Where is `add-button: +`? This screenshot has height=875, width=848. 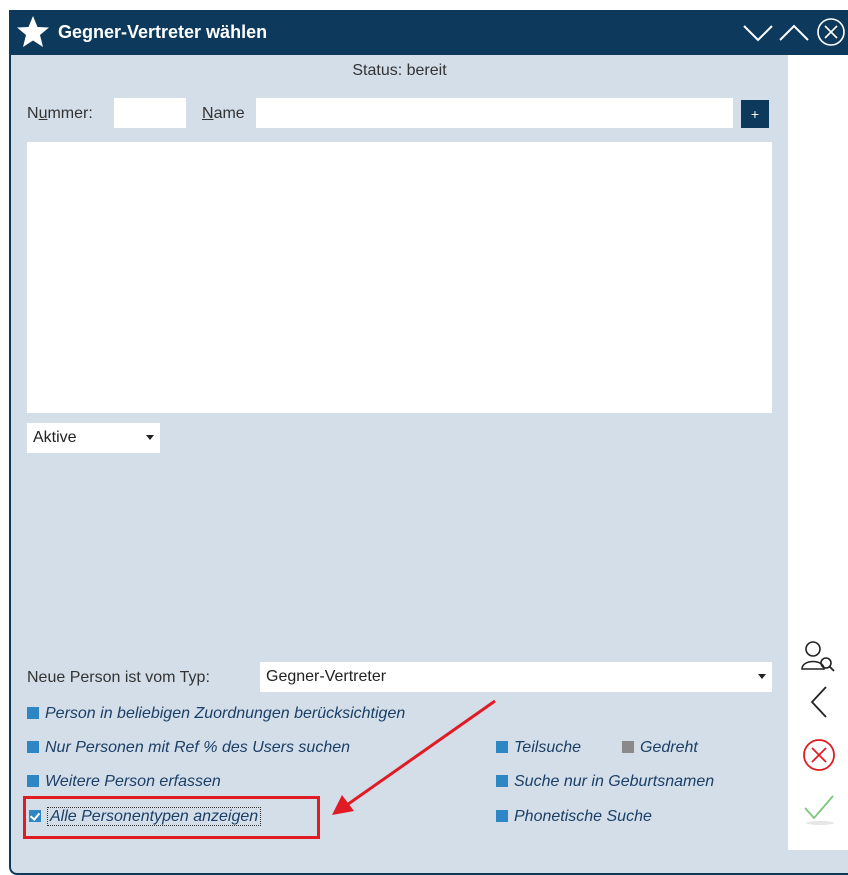
add-button: + is located at coordinates (755, 114).